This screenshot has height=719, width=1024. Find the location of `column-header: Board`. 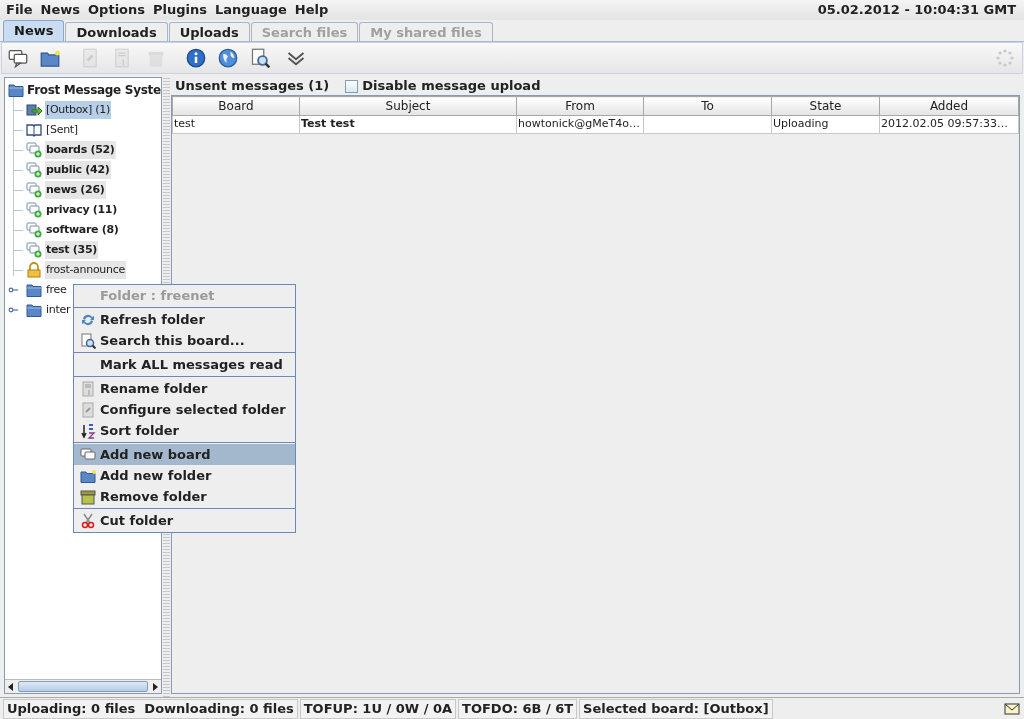

column-header: Board is located at coordinates (236, 106).